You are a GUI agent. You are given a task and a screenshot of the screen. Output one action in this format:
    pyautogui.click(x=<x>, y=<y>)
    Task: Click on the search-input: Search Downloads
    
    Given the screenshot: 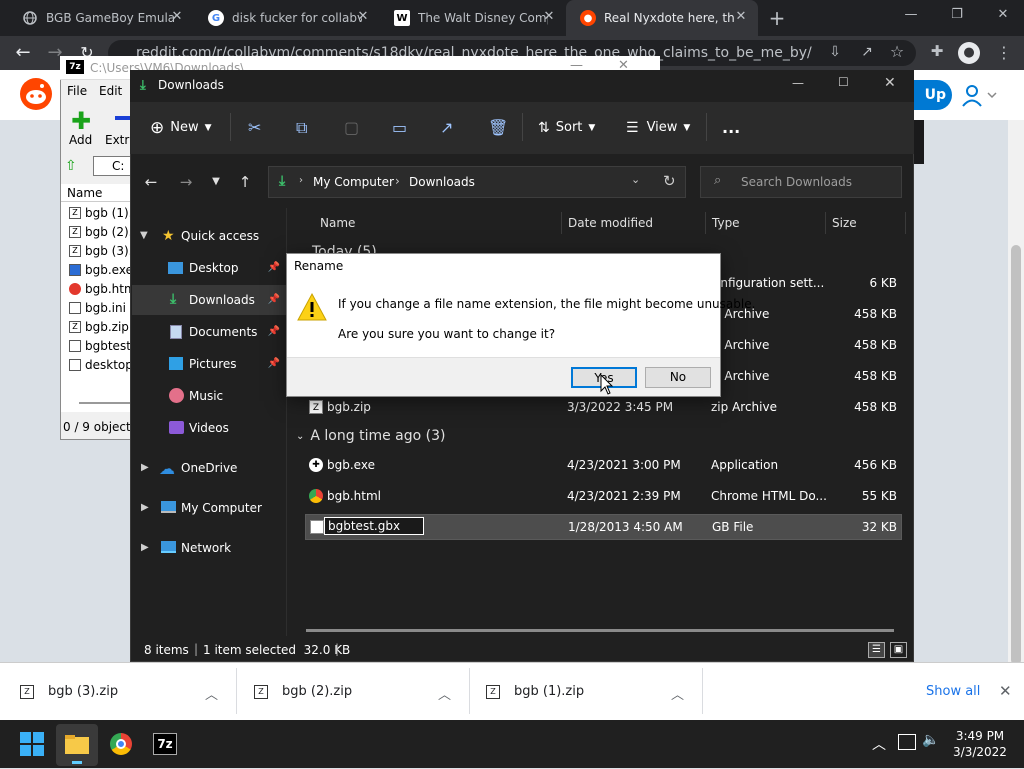 What is the action you would take?
    pyautogui.click(x=801, y=182)
    